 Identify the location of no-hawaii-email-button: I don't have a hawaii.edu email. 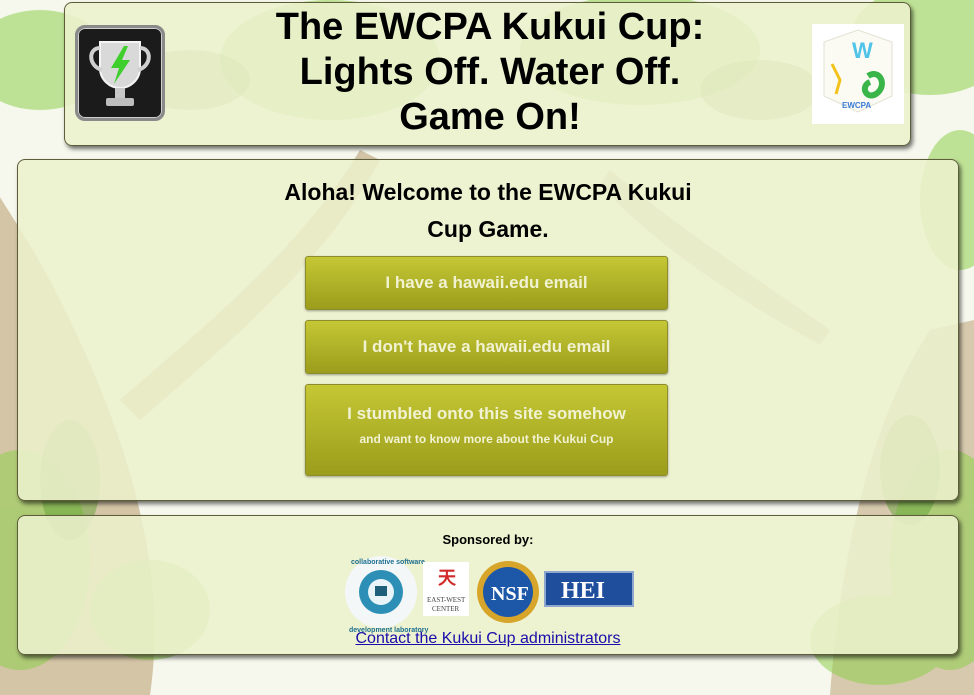
(486, 347).